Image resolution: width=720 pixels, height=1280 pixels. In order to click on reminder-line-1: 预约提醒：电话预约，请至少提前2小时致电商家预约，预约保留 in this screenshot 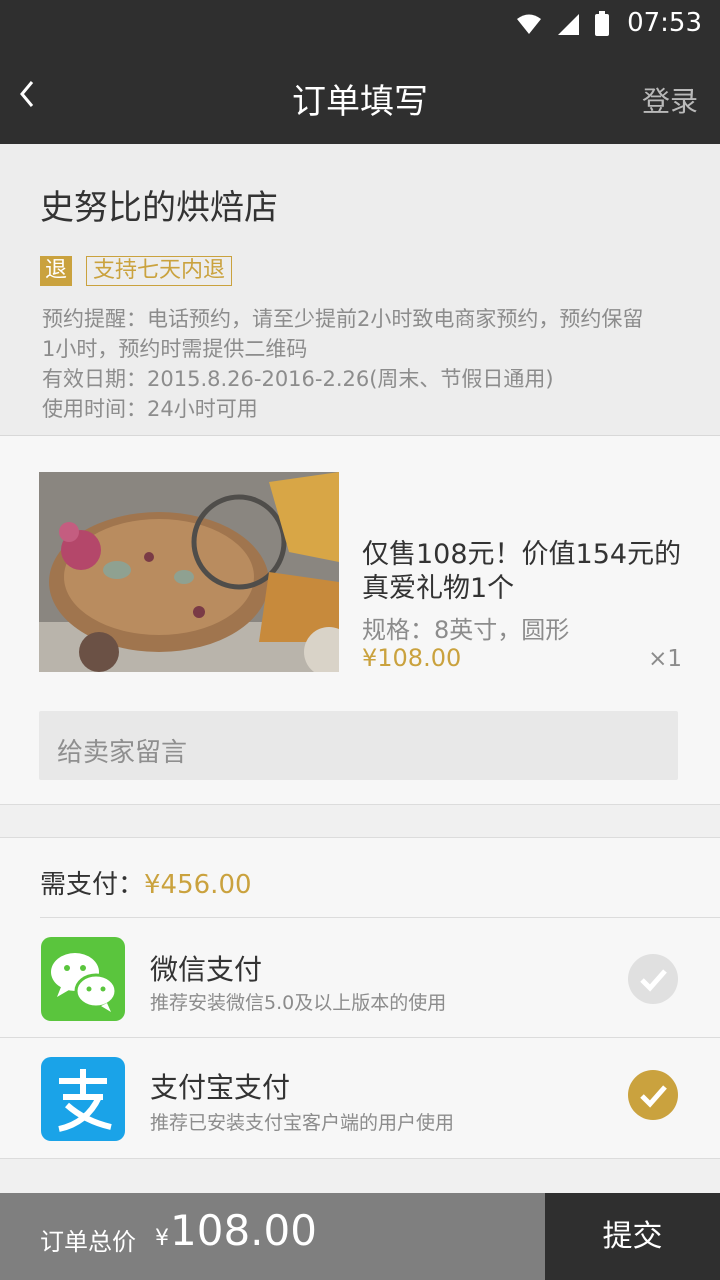, I will do `click(343, 319)`.